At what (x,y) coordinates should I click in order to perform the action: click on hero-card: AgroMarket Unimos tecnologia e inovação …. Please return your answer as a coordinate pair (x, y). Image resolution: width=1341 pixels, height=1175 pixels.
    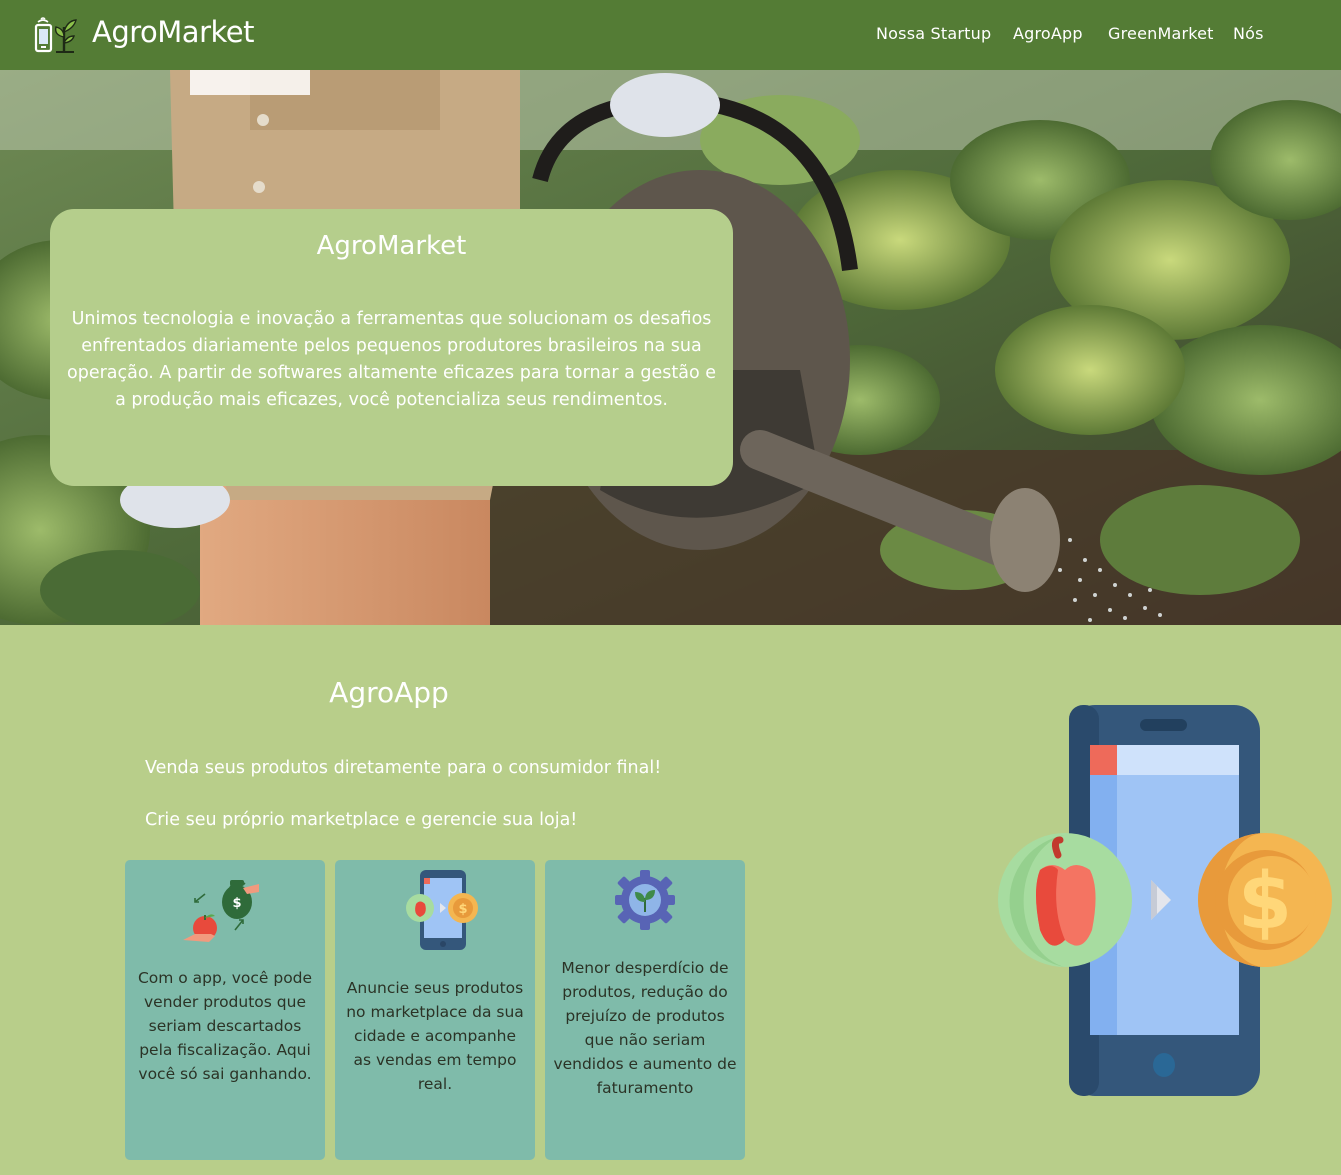
    Looking at the image, I should click on (391, 347).